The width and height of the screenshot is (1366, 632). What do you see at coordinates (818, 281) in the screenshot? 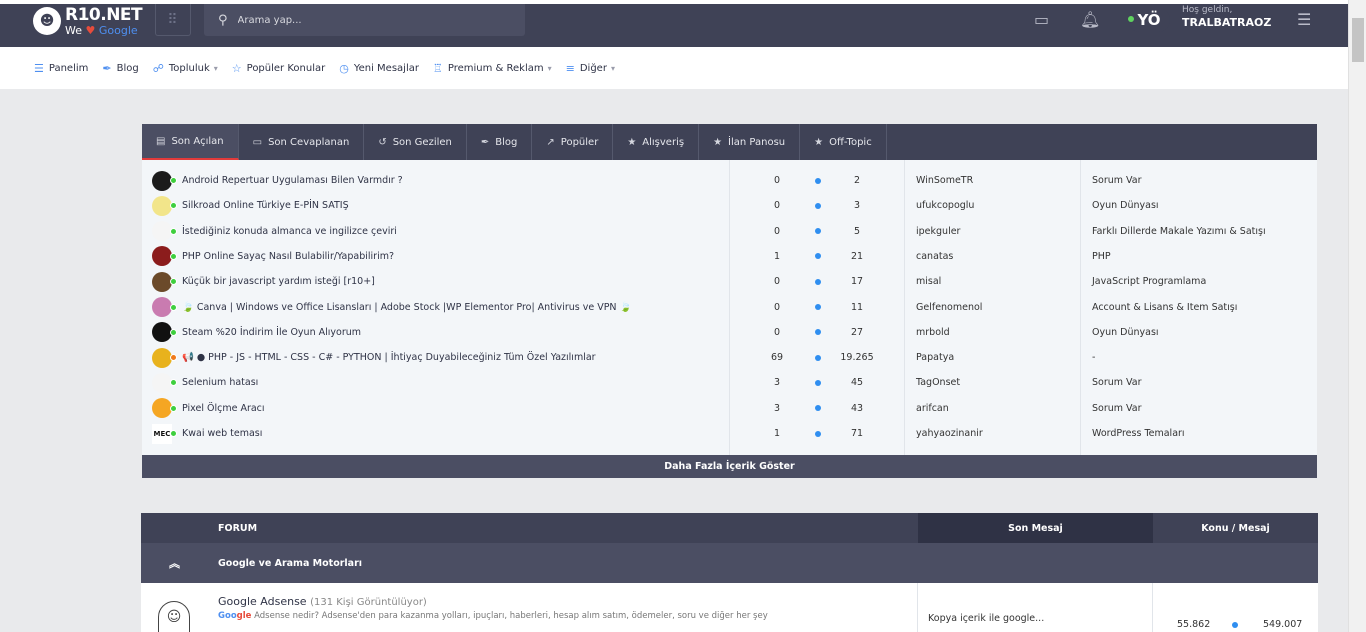
I see `separator-dot` at bounding box center [818, 281].